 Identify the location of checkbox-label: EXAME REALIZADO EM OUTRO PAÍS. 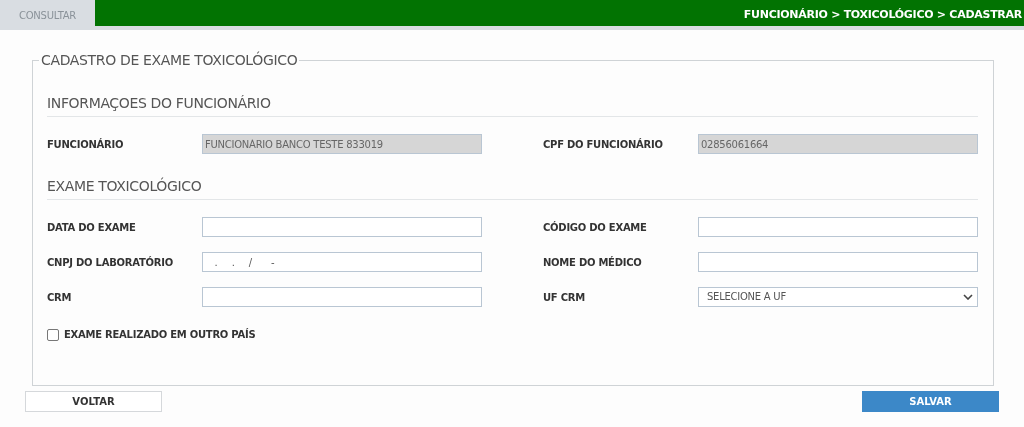
(160, 334).